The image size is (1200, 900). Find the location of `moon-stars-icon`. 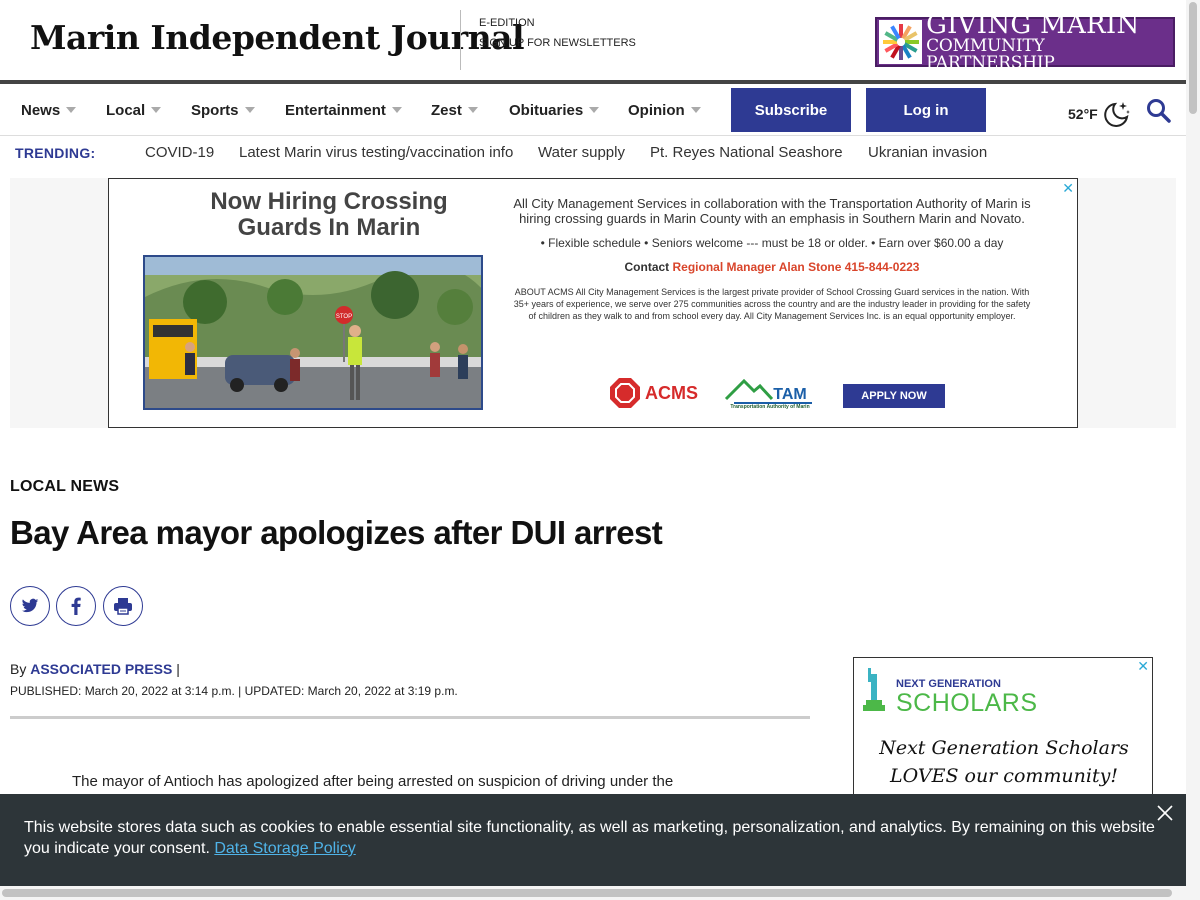

moon-stars-icon is located at coordinates (1116, 114).